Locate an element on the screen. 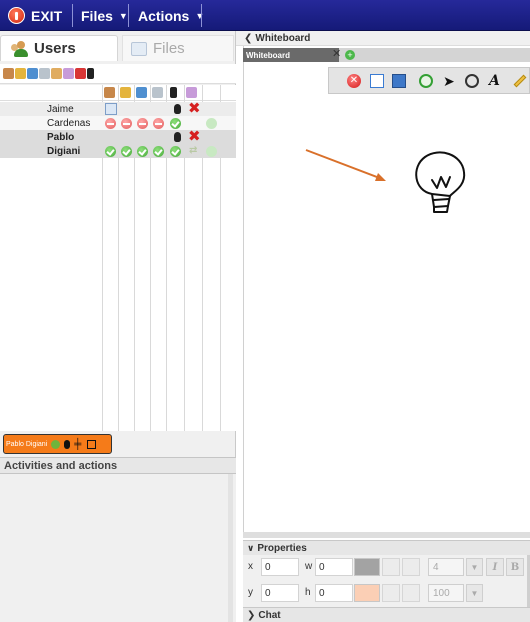 The width and height of the screenshot is (530, 622). remote-control-icon is located at coordinates (56, 73).